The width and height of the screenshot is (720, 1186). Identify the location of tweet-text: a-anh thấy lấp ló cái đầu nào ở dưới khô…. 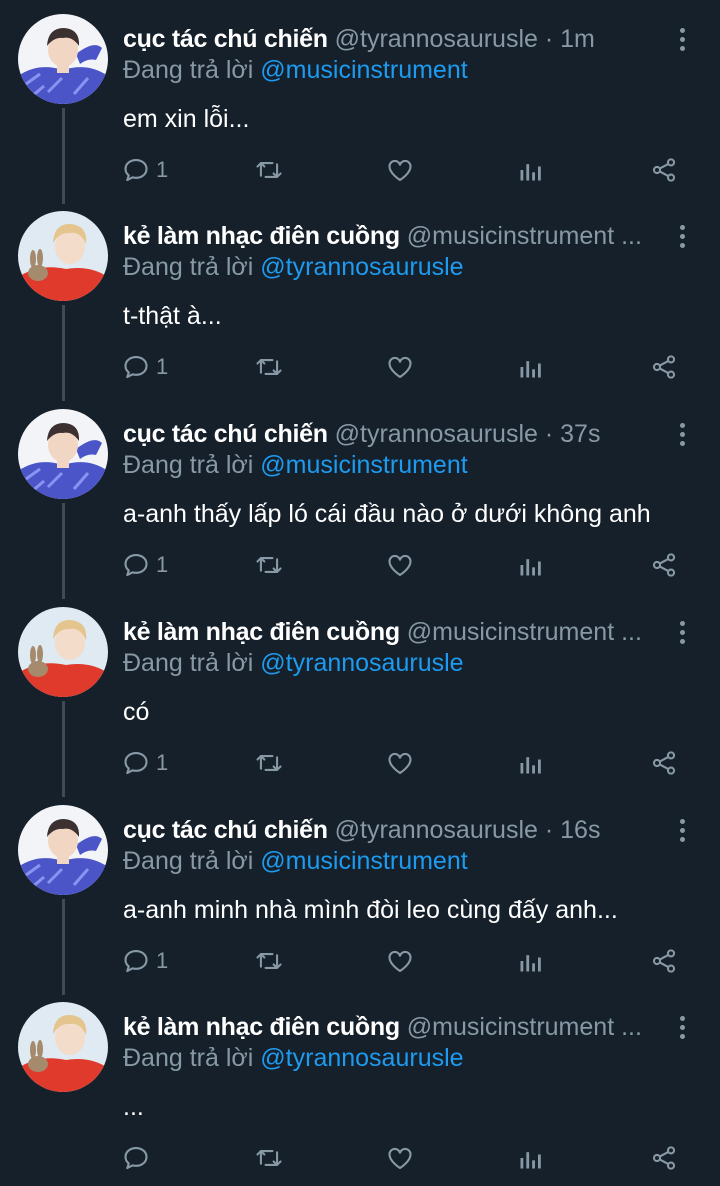
(387, 514).